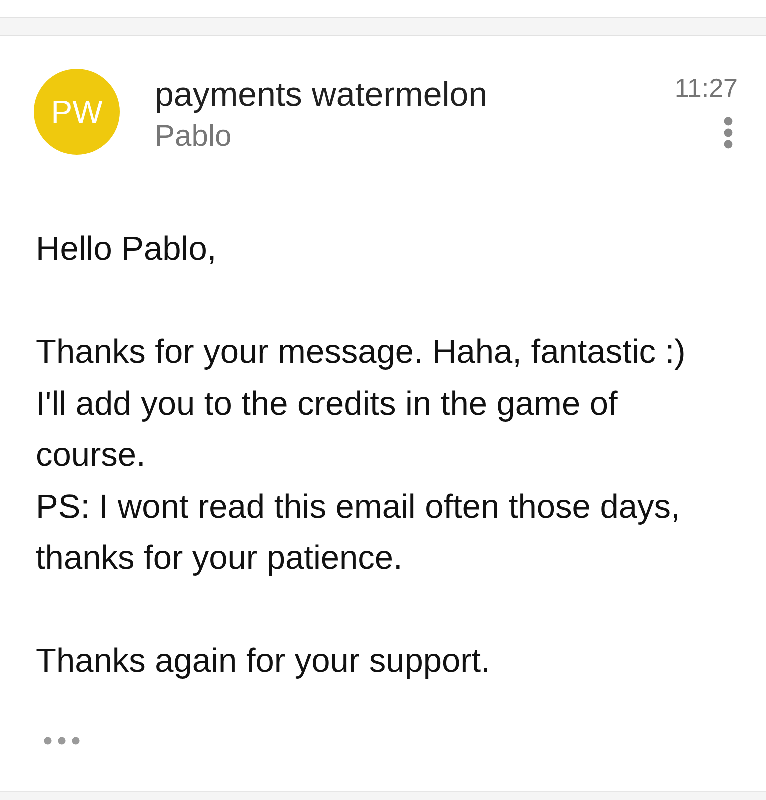  What do you see at coordinates (62, 740) in the screenshot?
I see `ellipsis-icon` at bounding box center [62, 740].